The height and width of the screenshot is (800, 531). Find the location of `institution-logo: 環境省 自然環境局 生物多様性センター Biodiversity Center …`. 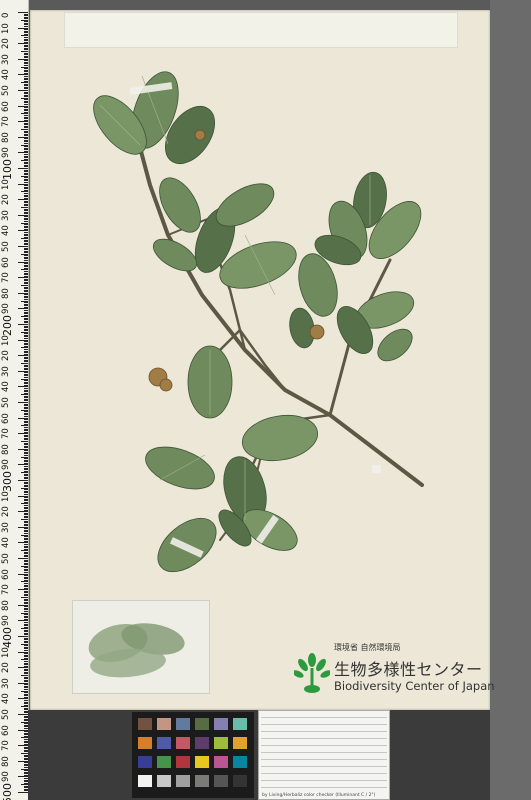

institution-logo: 環境省 自然環境局 生物多様性センター Biodiversity Center … is located at coordinates (394, 670).